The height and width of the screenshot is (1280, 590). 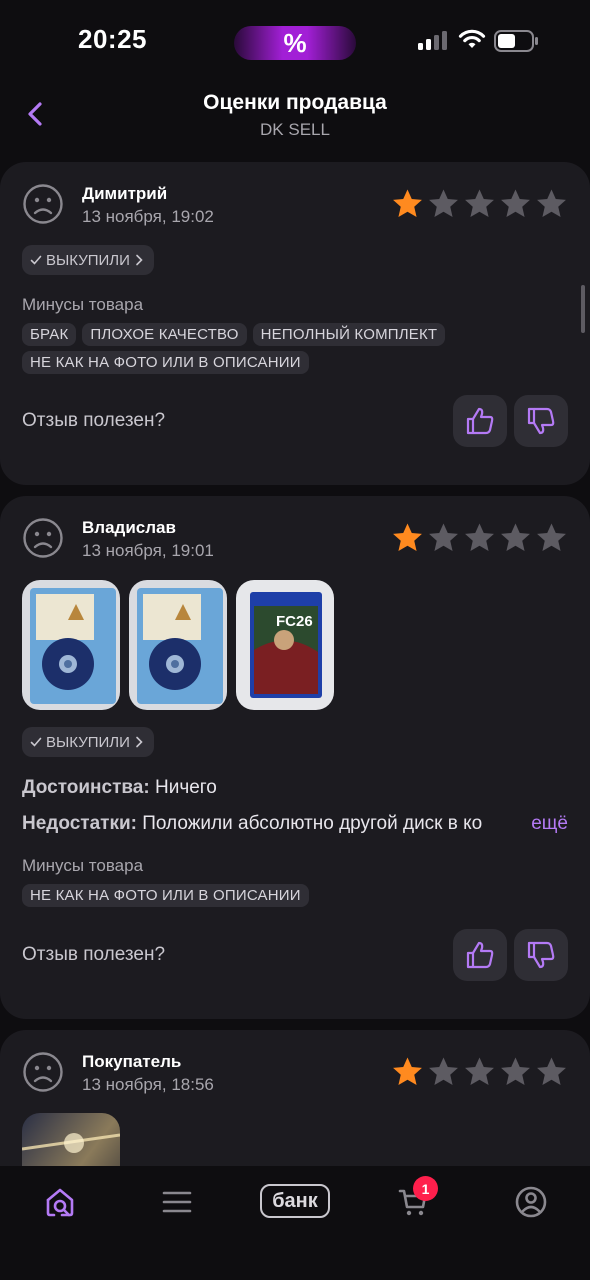 I want to click on review-author: Димитрий, so click(x=125, y=193).